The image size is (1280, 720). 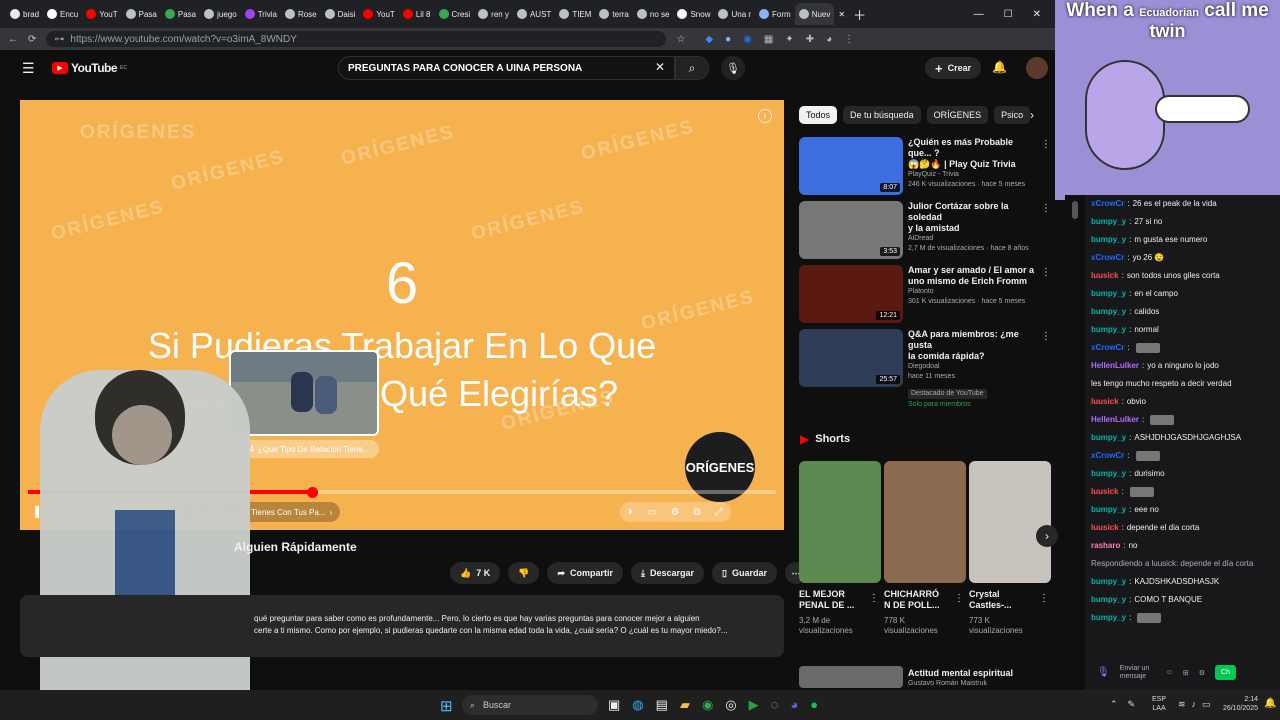 What do you see at coordinates (530, 705) in the screenshot?
I see `taskbar-search: ⌕ Buscar` at bounding box center [530, 705].